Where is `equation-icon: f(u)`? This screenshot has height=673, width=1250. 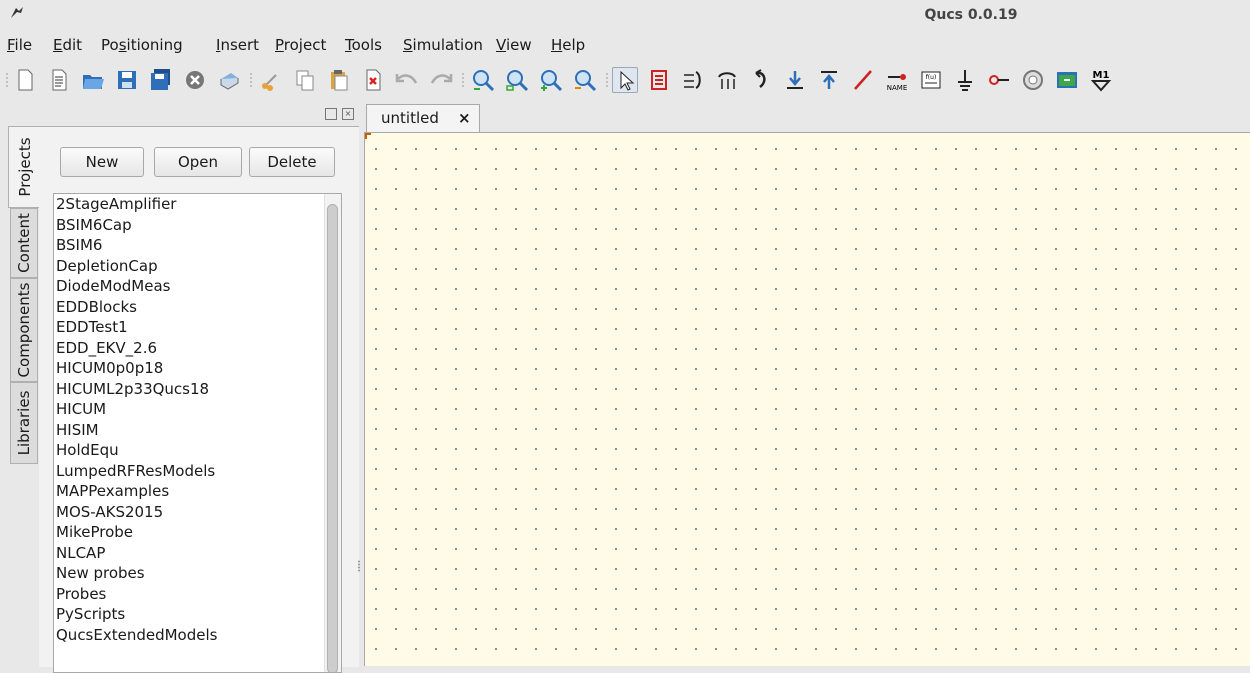 equation-icon: f(u) is located at coordinates (931, 80).